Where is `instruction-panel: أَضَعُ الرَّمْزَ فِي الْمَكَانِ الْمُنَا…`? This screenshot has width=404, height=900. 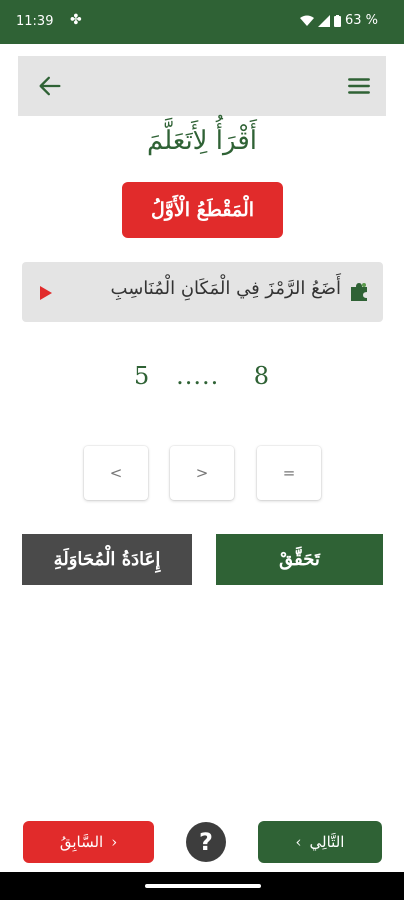
instruction-panel: أَضَعُ الرَّمْزَ فِي الْمَكَانِ الْمُنَا… is located at coordinates (202, 292).